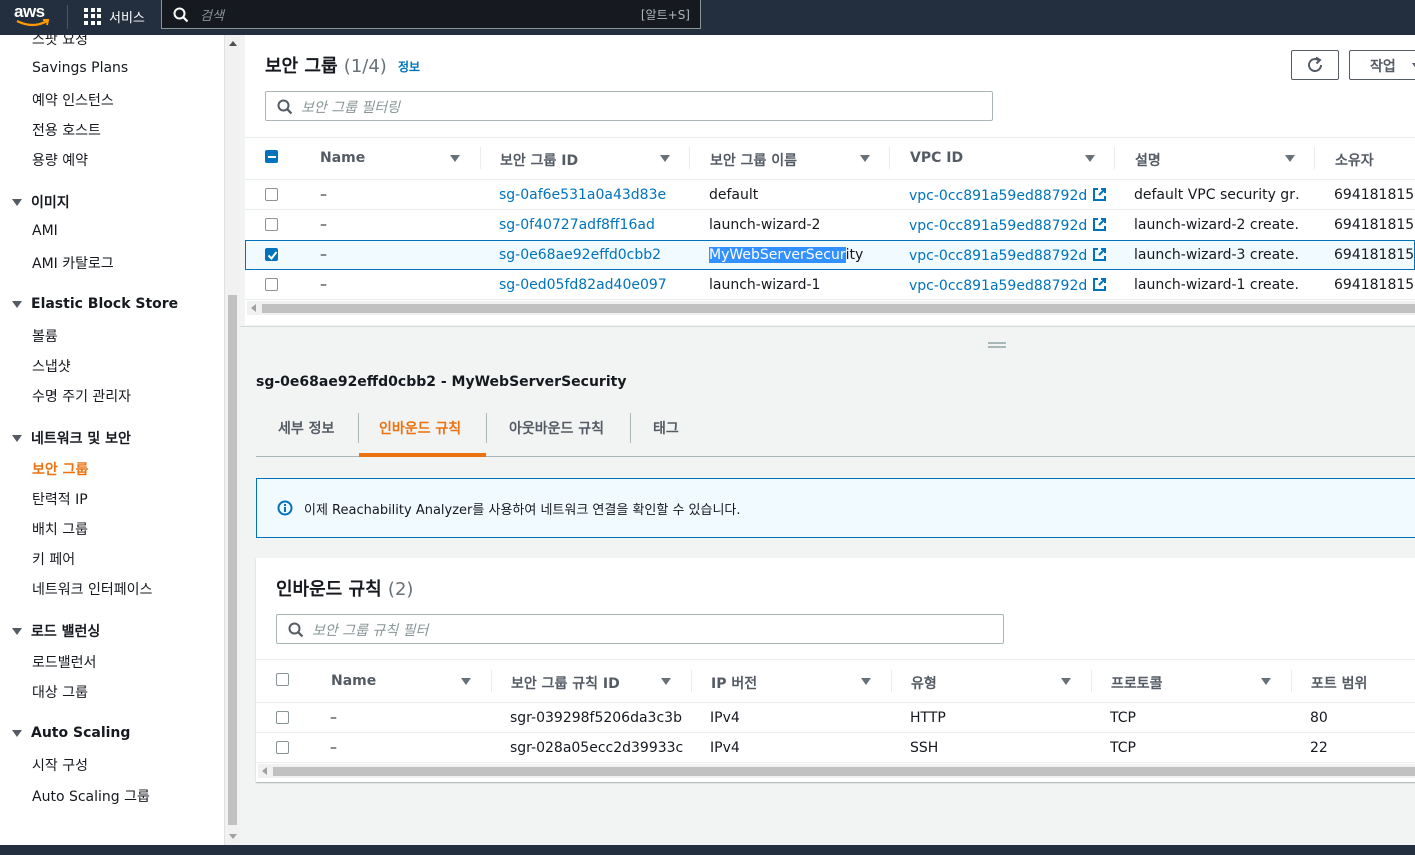 The height and width of the screenshot is (855, 1415). What do you see at coordinates (71, 438) in the screenshot?
I see `sidebar-section-network-security: 네트워크 및 보안` at bounding box center [71, 438].